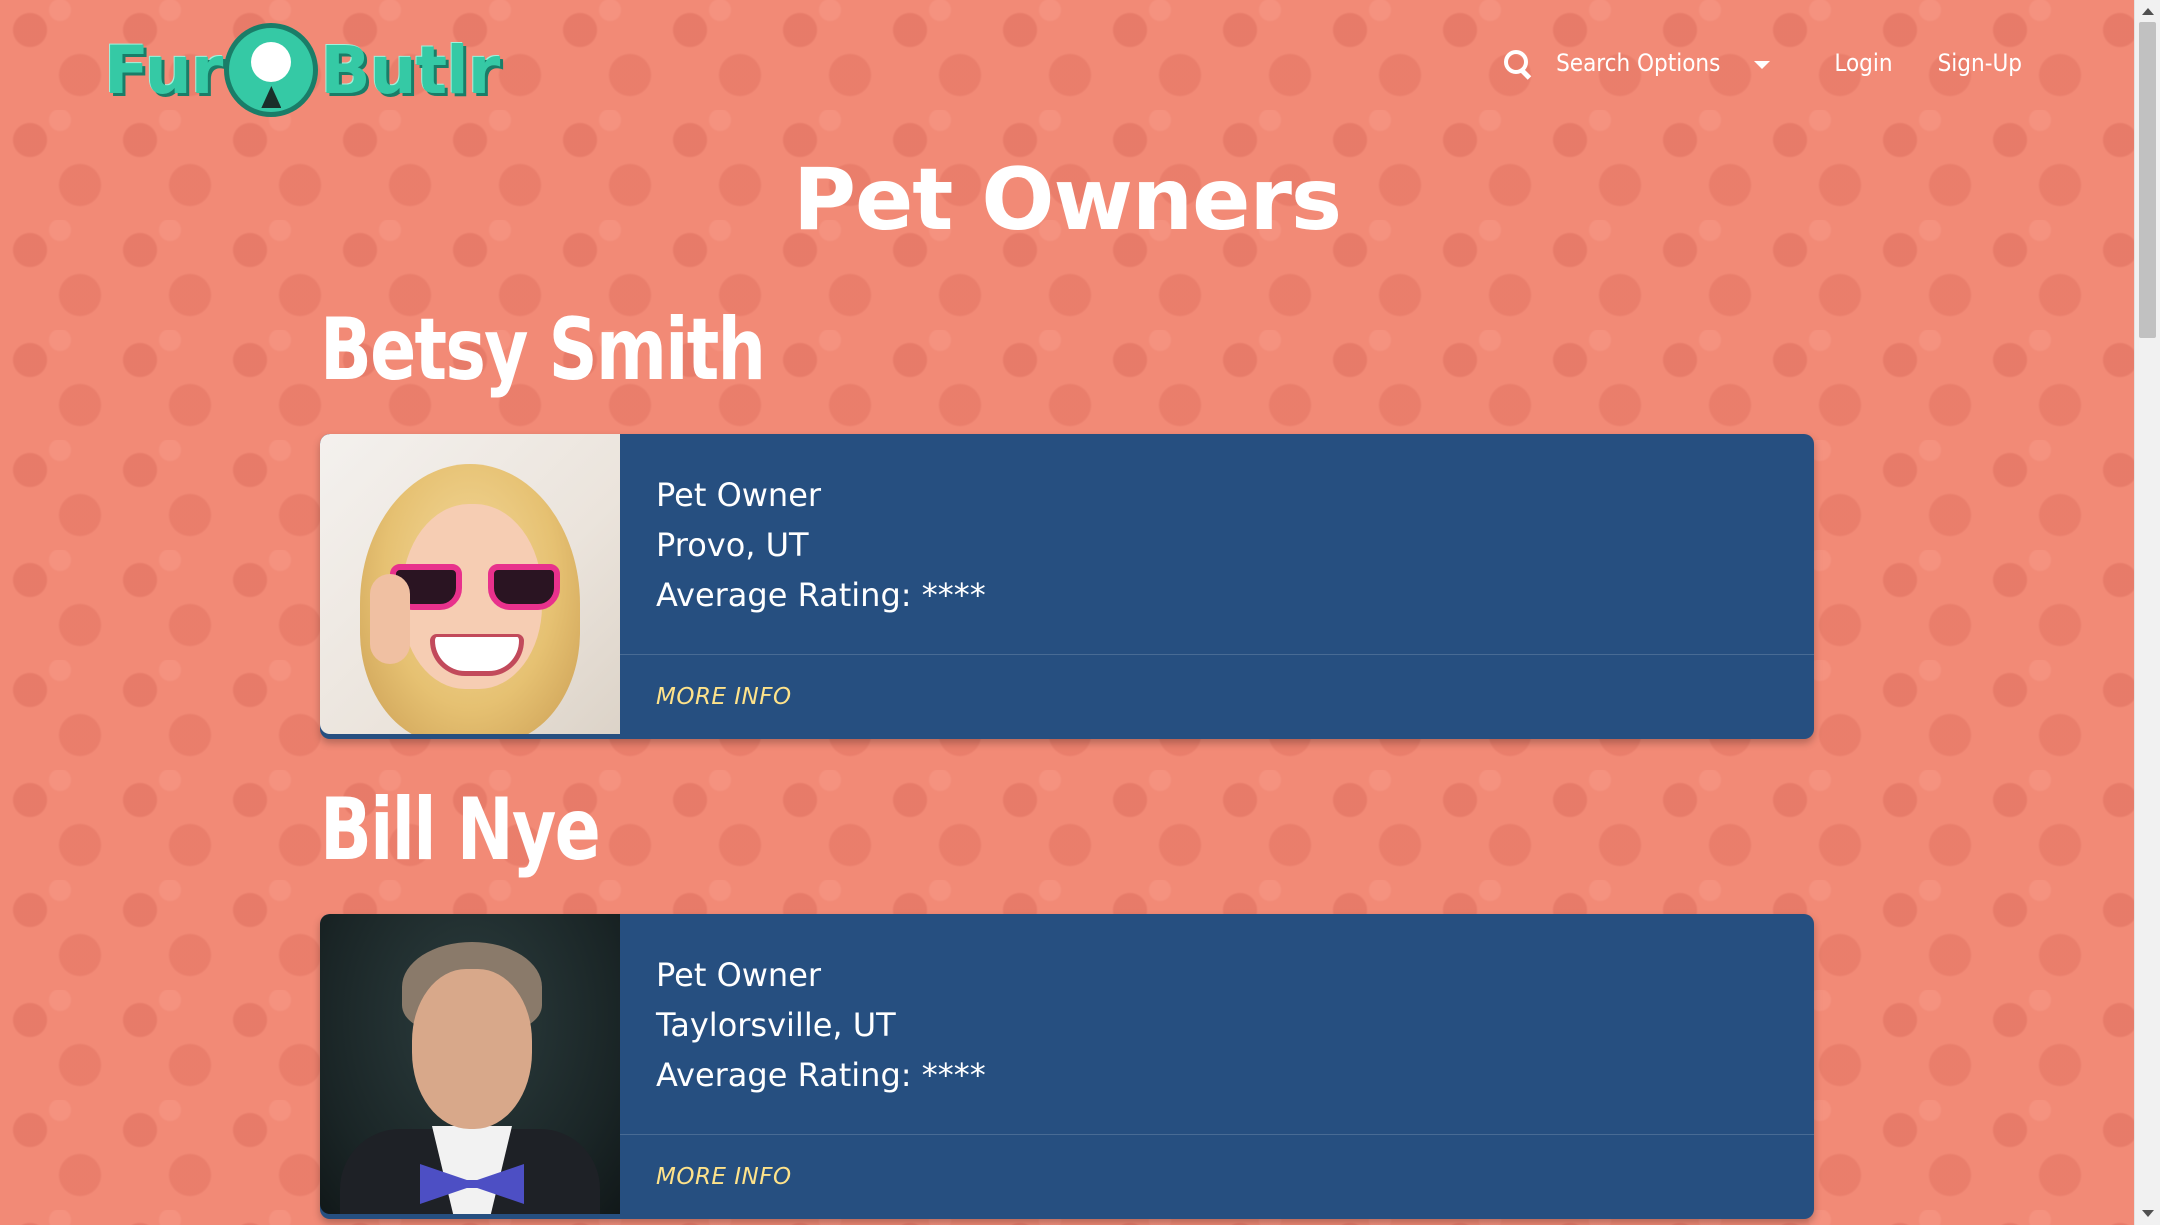  What do you see at coordinates (410, 70) in the screenshot?
I see `logo-text-right: Butlr` at bounding box center [410, 70].